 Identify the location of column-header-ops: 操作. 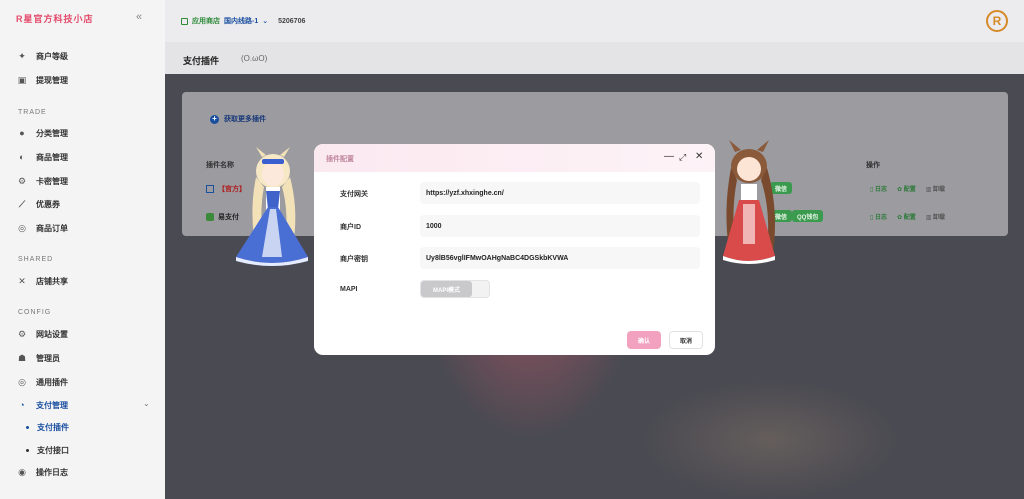
(873, 165).